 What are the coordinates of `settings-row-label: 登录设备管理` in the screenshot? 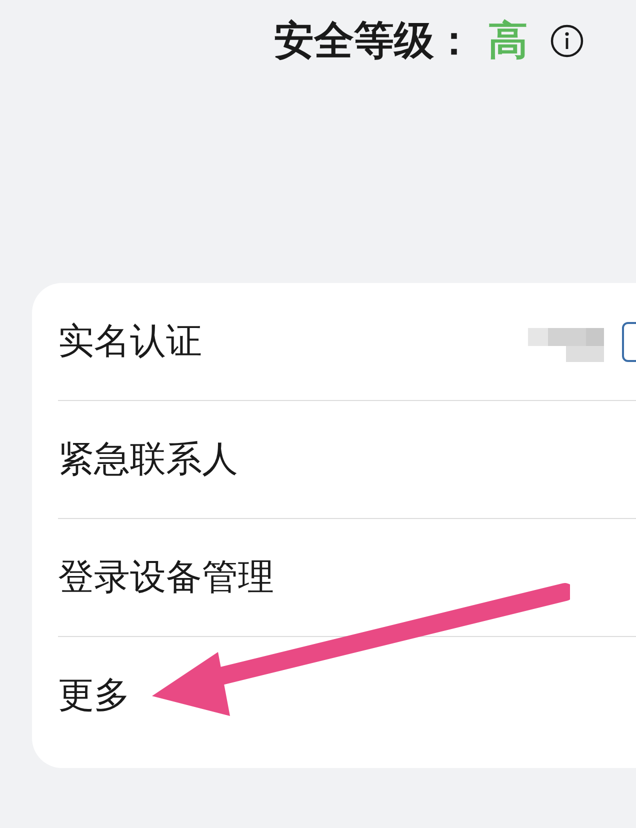 It's located at (166, 578).